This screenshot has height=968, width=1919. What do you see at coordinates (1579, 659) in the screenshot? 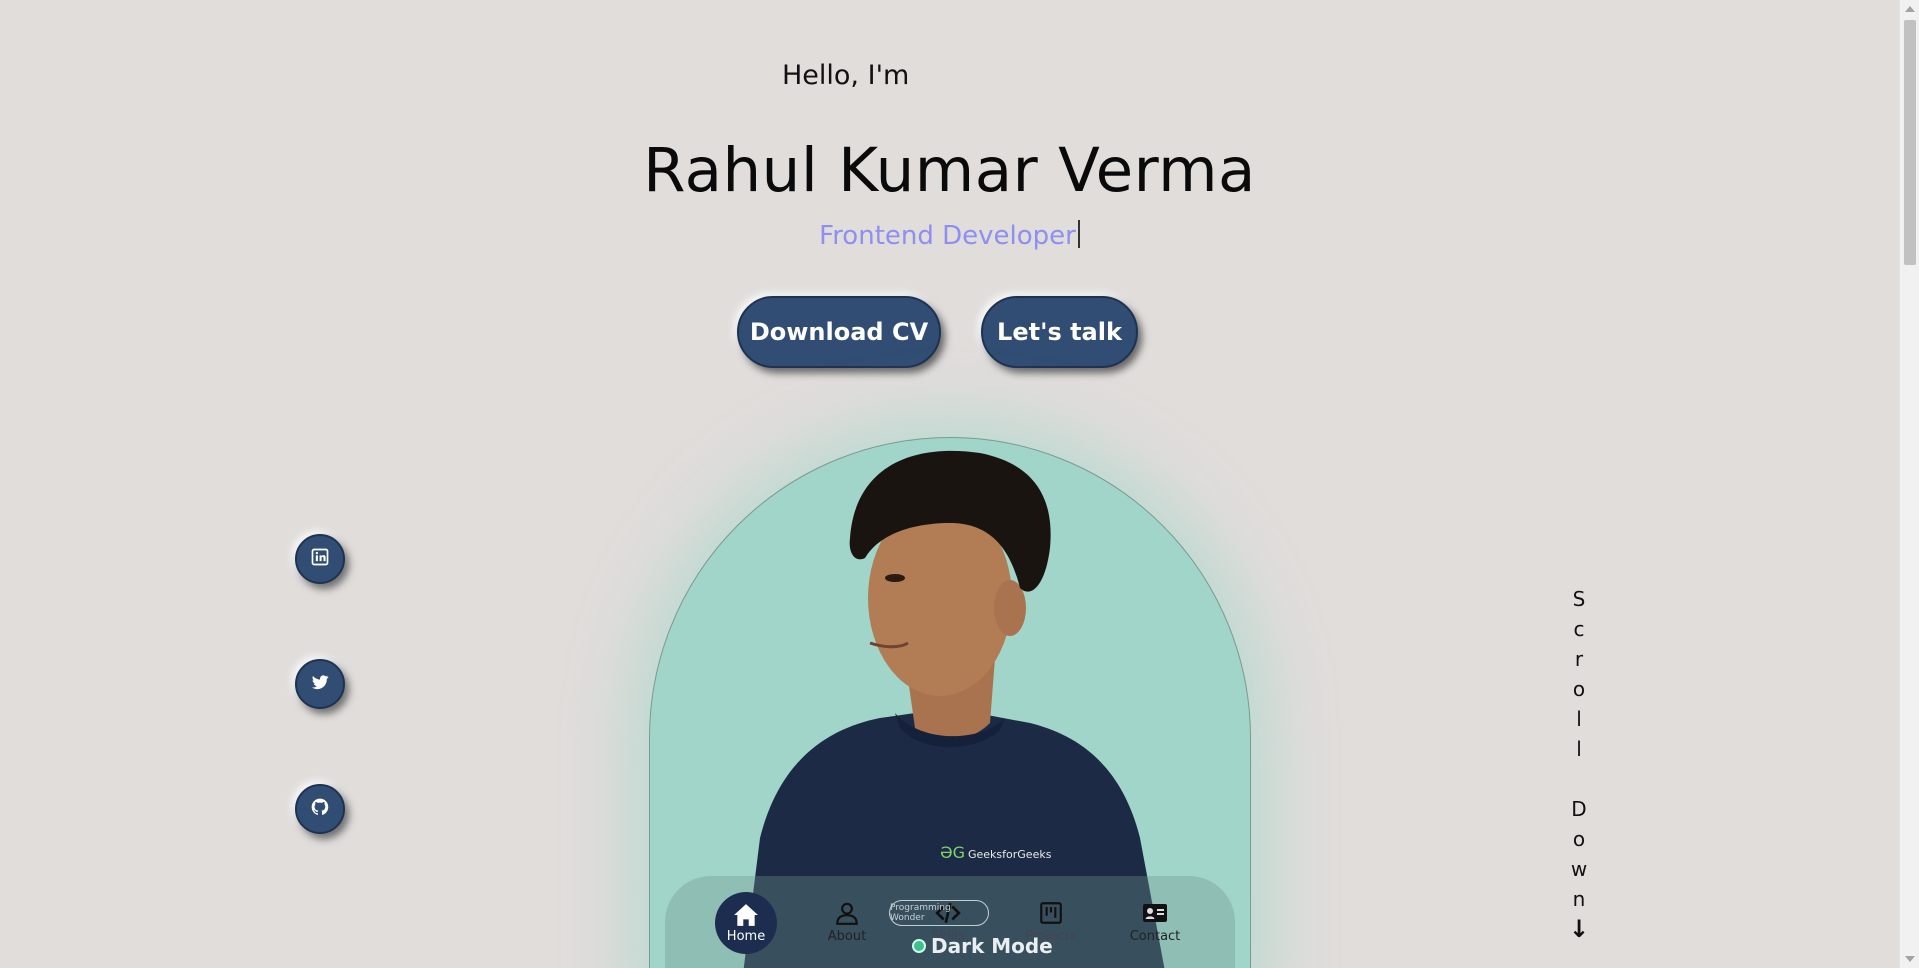
I see `scroll-letter: r` at bounding box center [1579, 659].